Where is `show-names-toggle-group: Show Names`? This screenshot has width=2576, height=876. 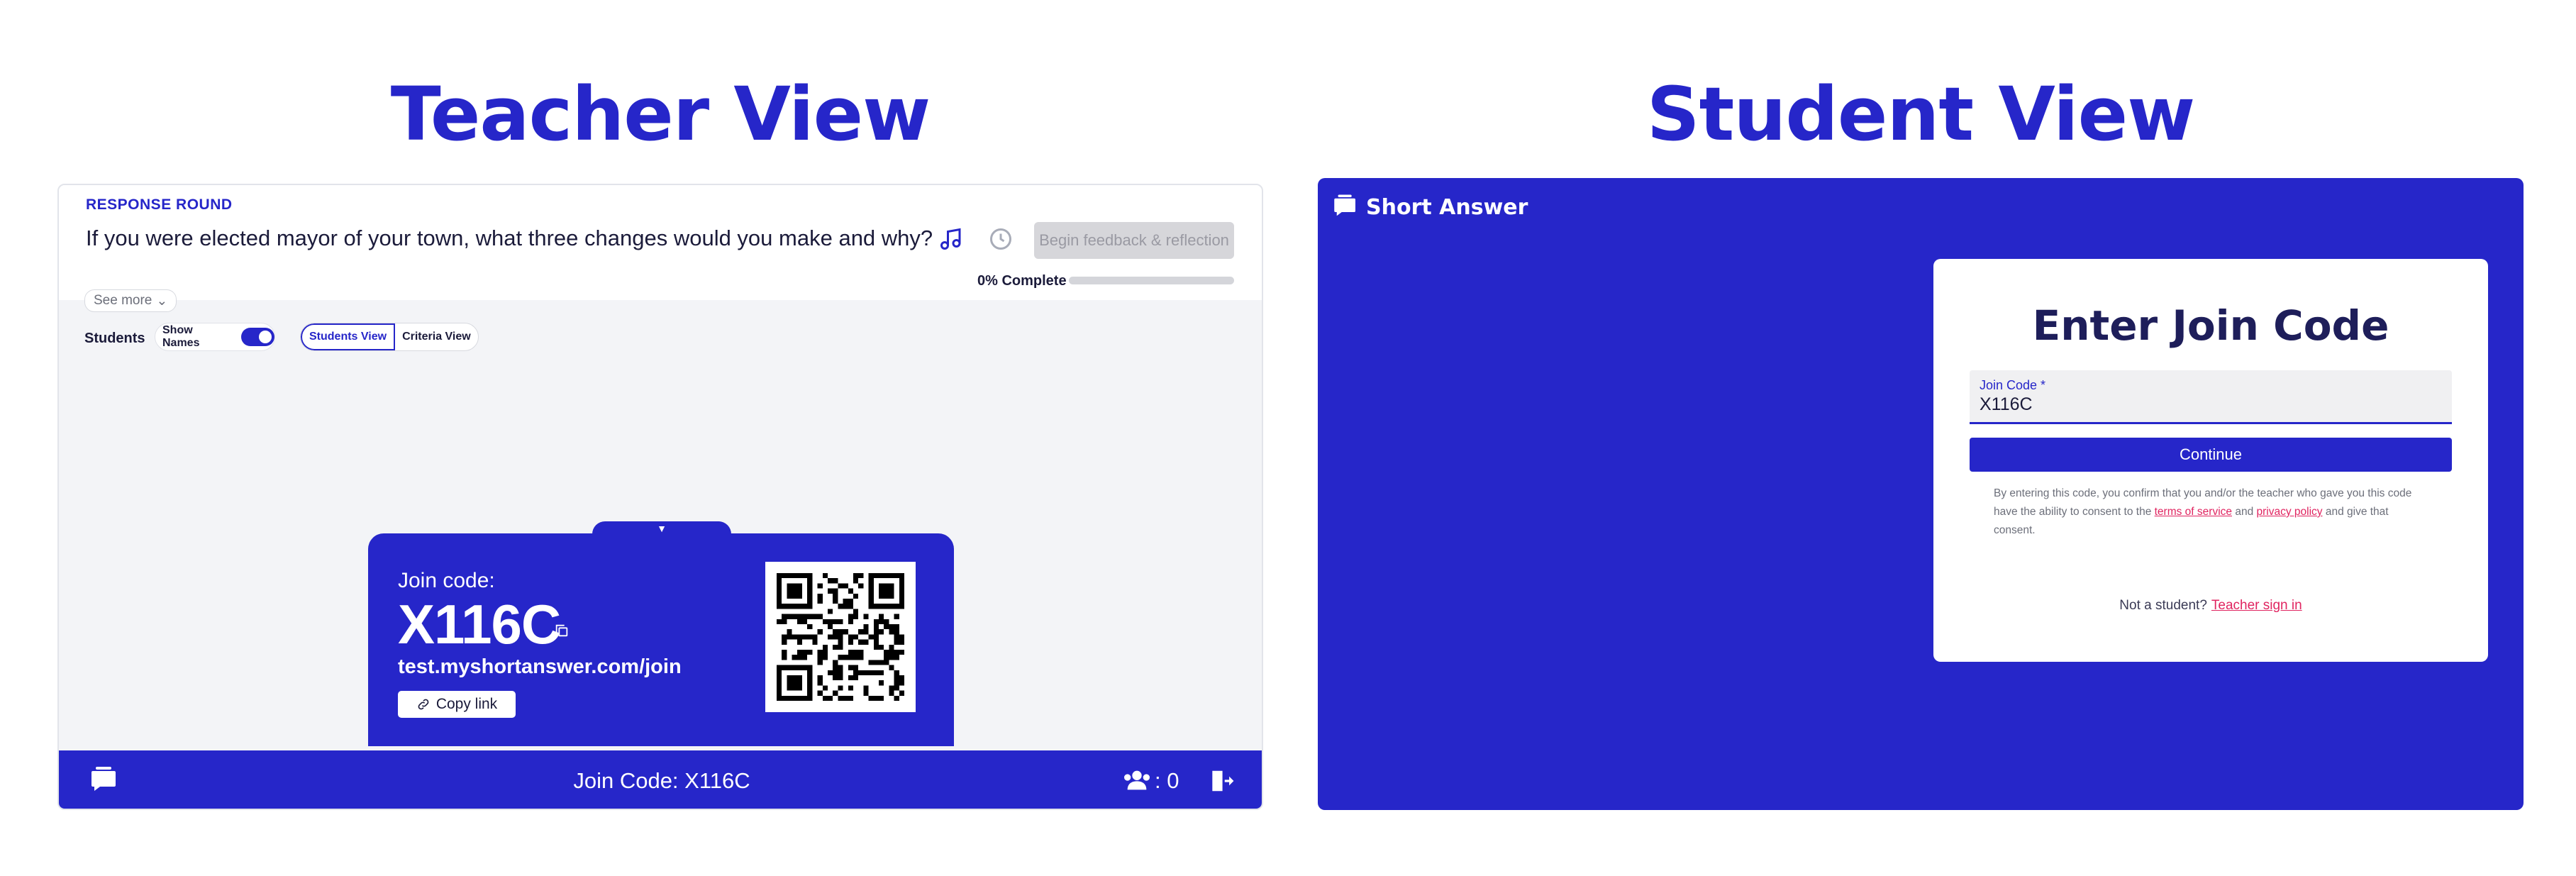 show-names-toggle-group: Show Names is located at coordinates (215, 337).